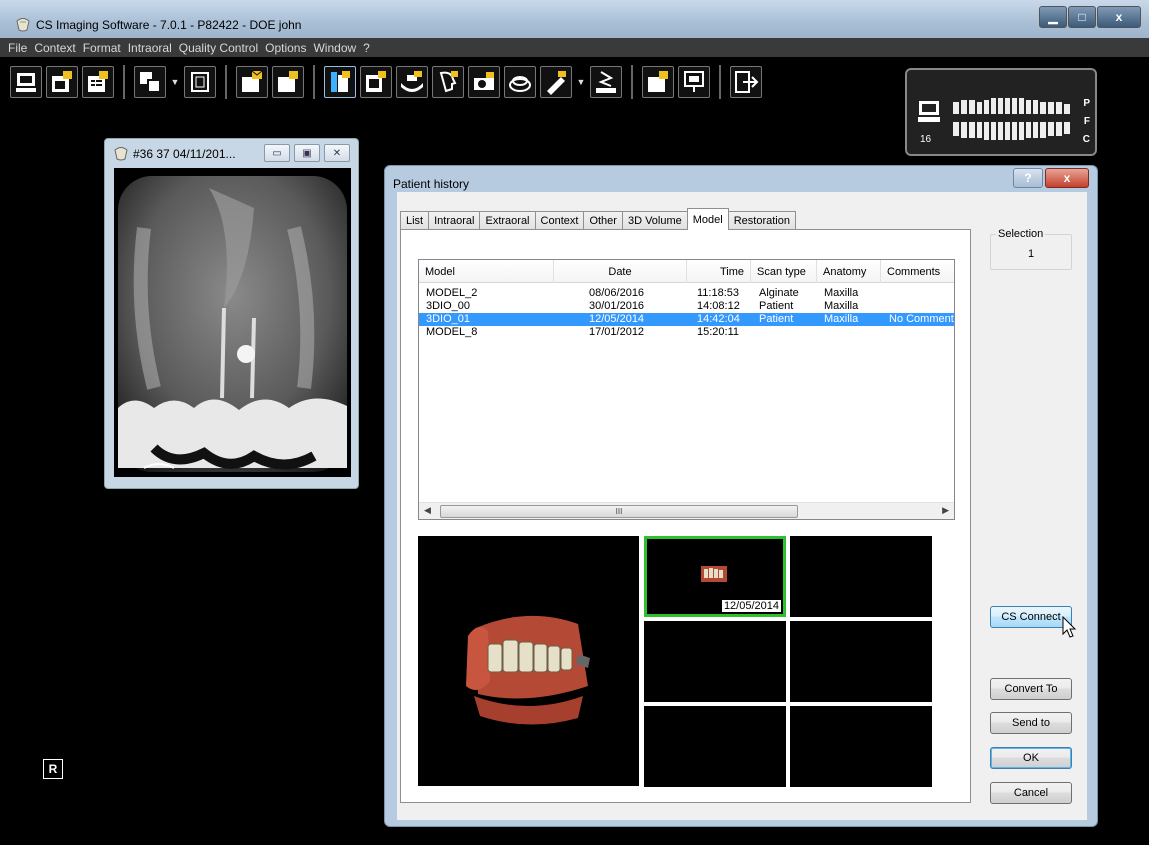 This screenshot has width=1149, height=845. I want to click on horizontal-scrollbar: ◀ III ▶, so click(686, 510).